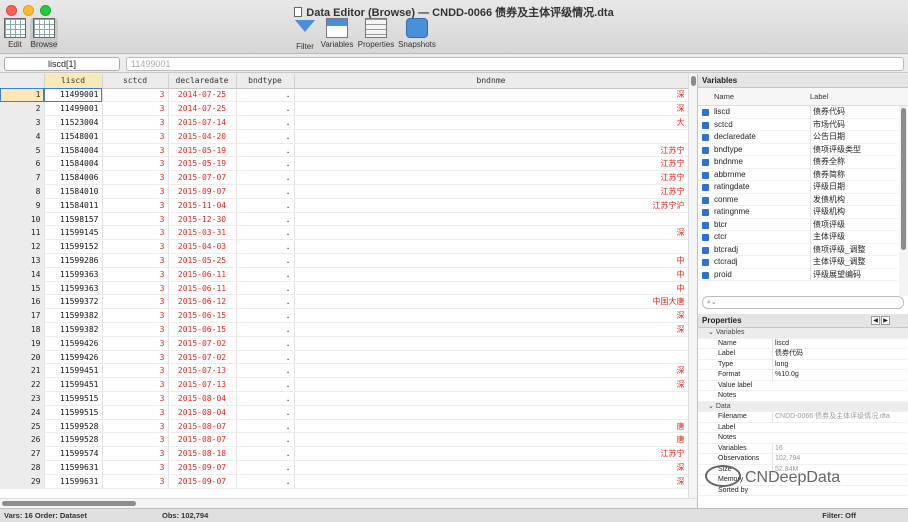 The width and height of the screenshot is (908, 522). I want to click on variable-row: ratingnme 评级机构, so click(798, 212).